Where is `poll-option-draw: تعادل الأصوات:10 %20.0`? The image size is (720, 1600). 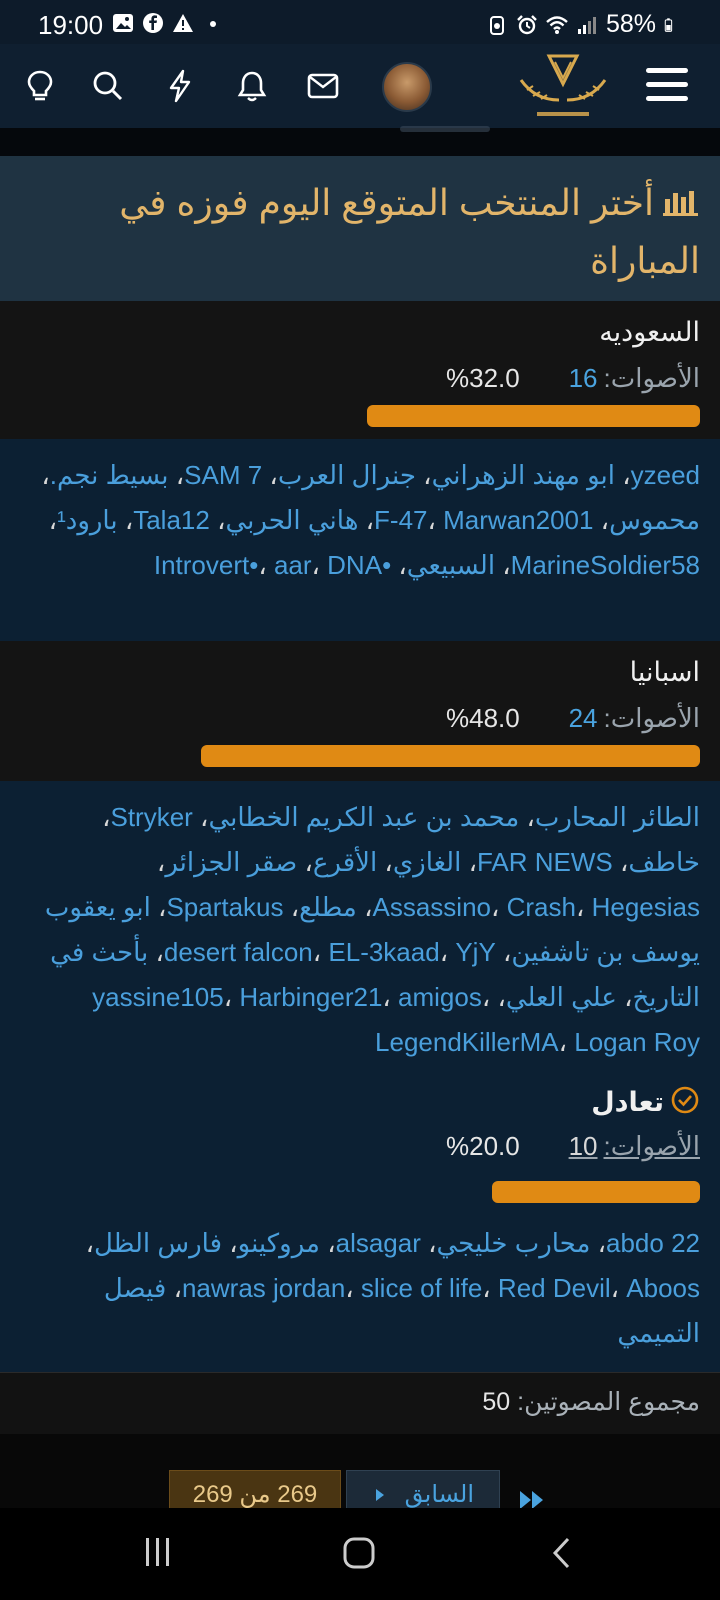 poll-option-draw: تعادل الأصوات:10 %20.0 is located at coordinates (360, 1138).